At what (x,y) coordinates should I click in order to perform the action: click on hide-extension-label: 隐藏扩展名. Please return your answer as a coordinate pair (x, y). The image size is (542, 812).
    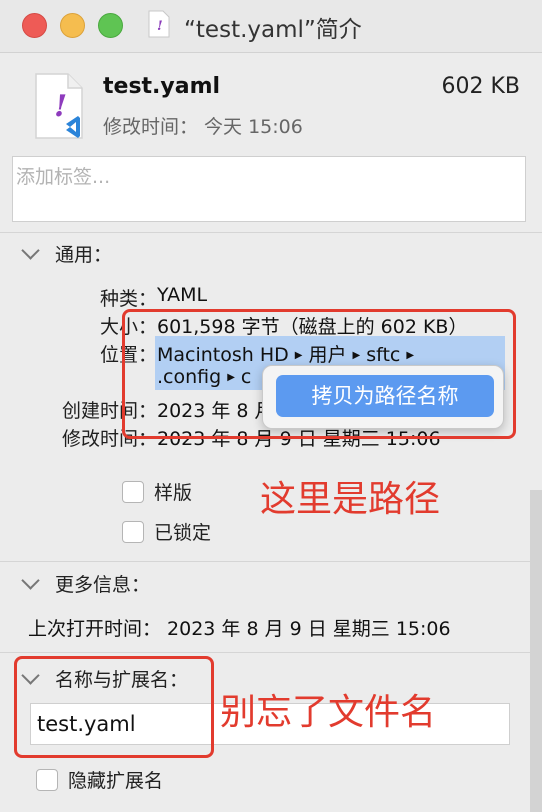
    Looking at the image, I should click on (116, 781).